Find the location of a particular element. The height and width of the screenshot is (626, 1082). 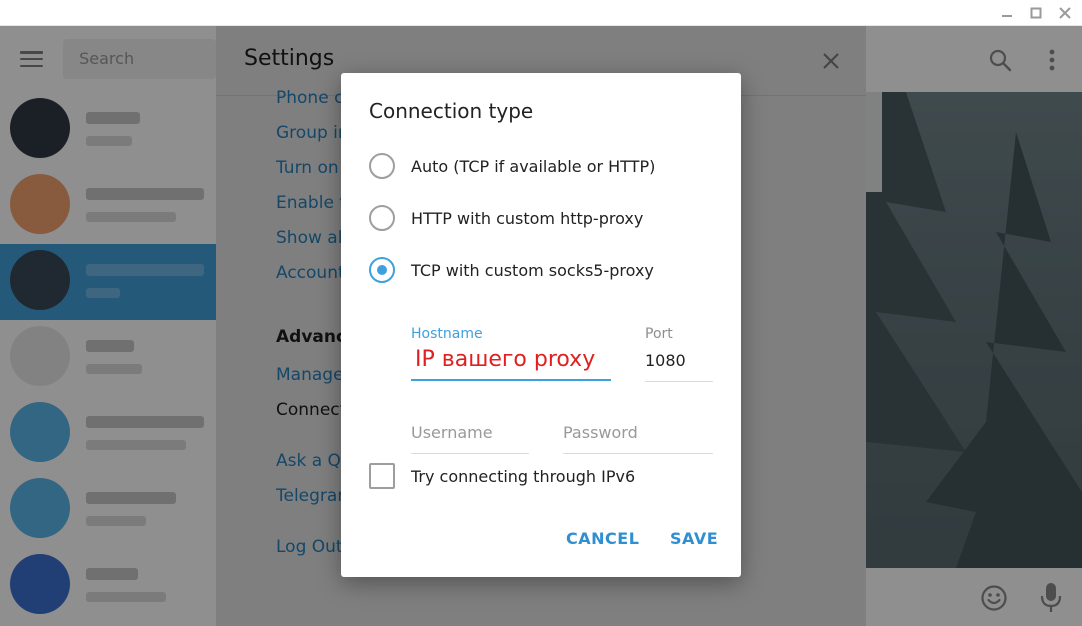

ipv6-option: Try connecting through IPv6 is located at coordinates (502, 476).